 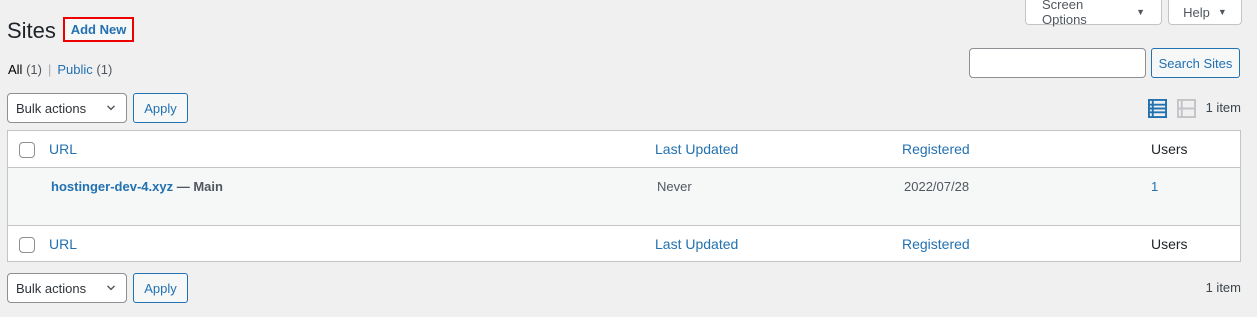 What do you see at coordinates (98, 29) in the screenshot?
I see `add-new-button: Add New` at bounding box center [98, 29].